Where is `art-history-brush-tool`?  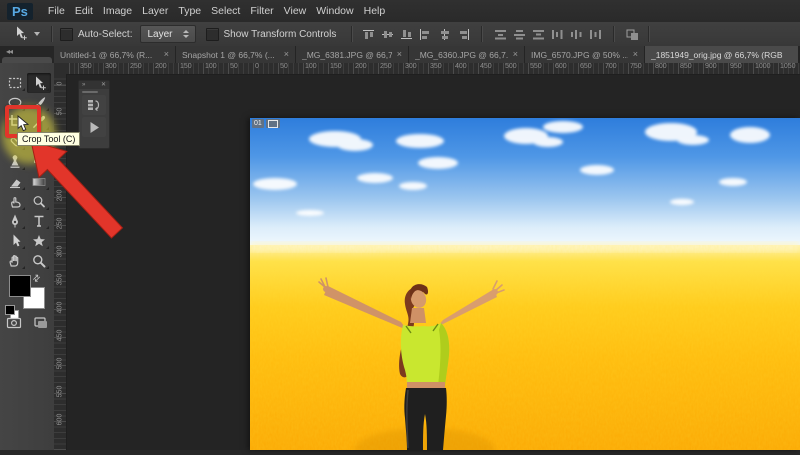 art-history-brush-tool is located at coordinates (39, 162).